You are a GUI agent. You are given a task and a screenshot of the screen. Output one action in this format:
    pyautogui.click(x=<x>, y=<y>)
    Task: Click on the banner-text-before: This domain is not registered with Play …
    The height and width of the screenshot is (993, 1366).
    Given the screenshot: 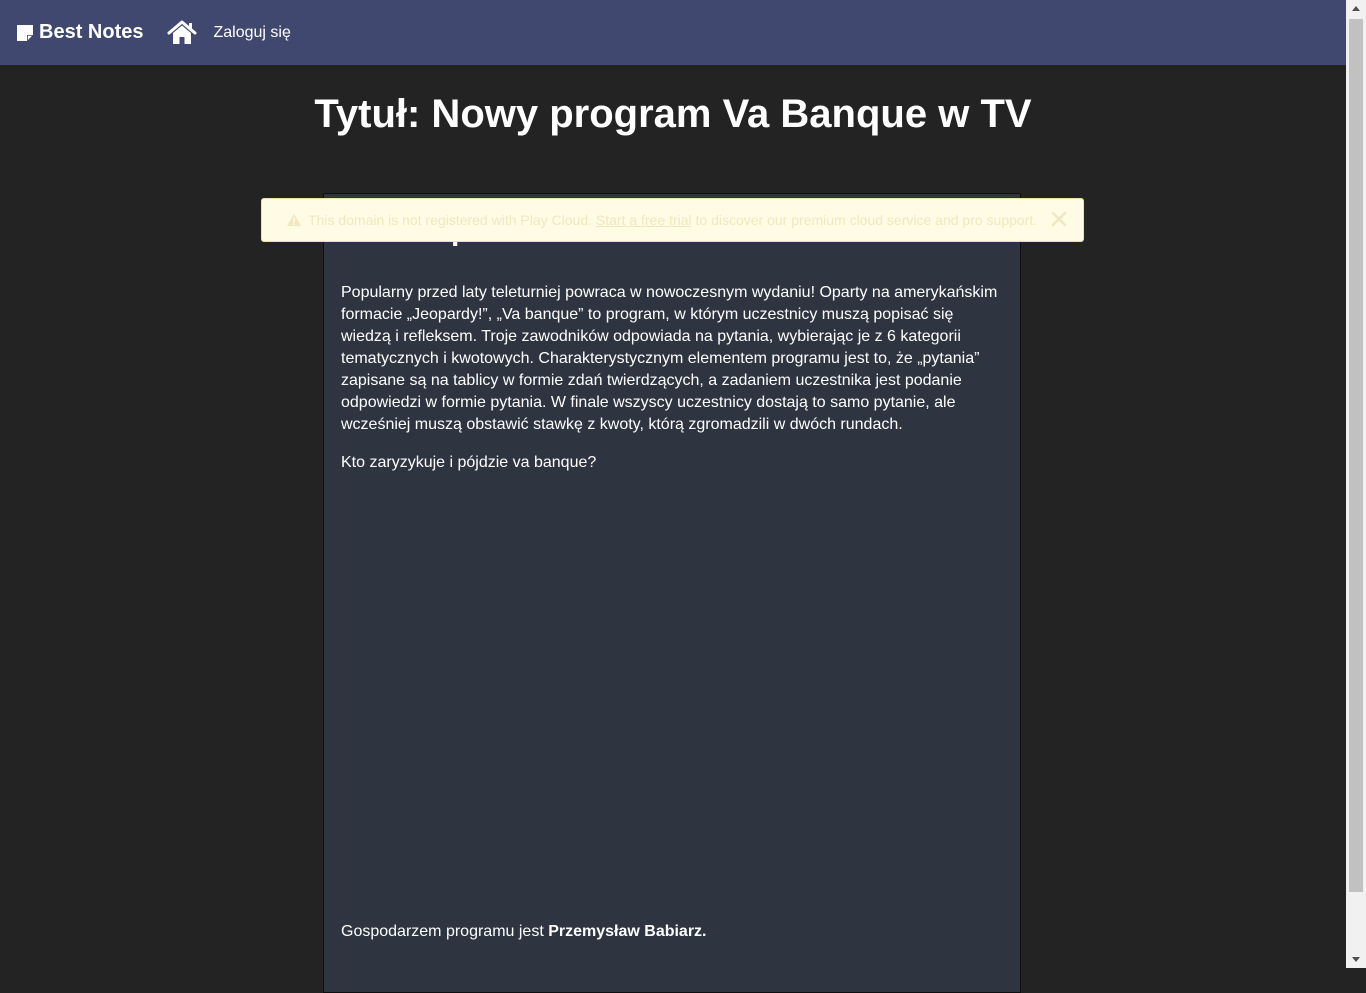 What is the action you would take?
    pyautogui.click(x=450, y=220)
    